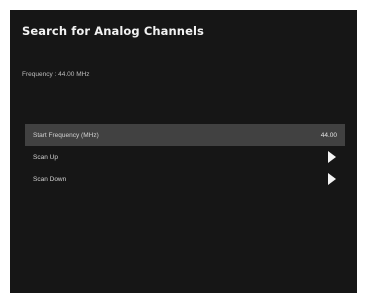  What do you see at coordinates (328, 135) in the screenshot?
I see `start-frequency-value: 44.00` at bounding box center [328, 135].